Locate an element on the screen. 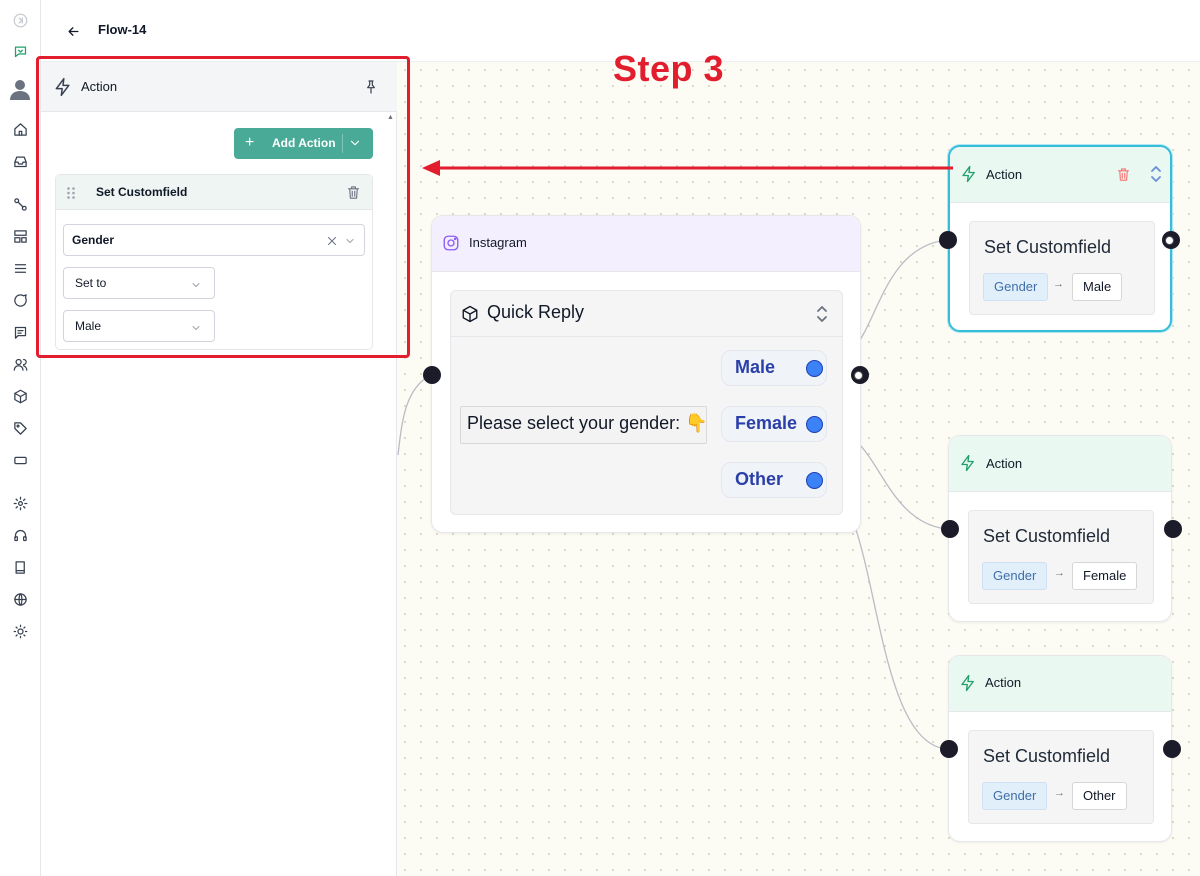 The height and width of the screenshot is (876, 1200). chat-icon is located at coordinates (20, 300).